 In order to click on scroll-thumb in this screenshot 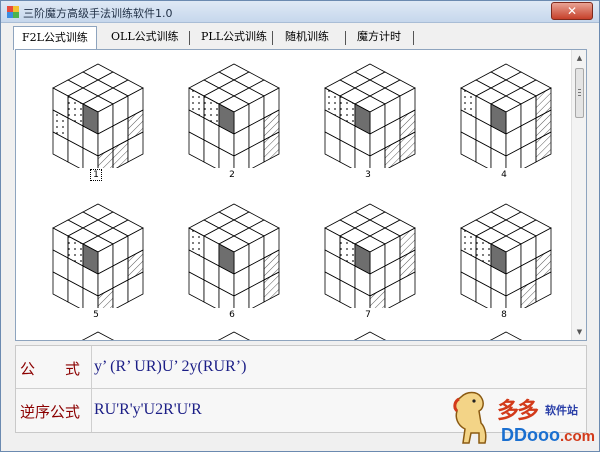, I will do `click(579, 93)`.